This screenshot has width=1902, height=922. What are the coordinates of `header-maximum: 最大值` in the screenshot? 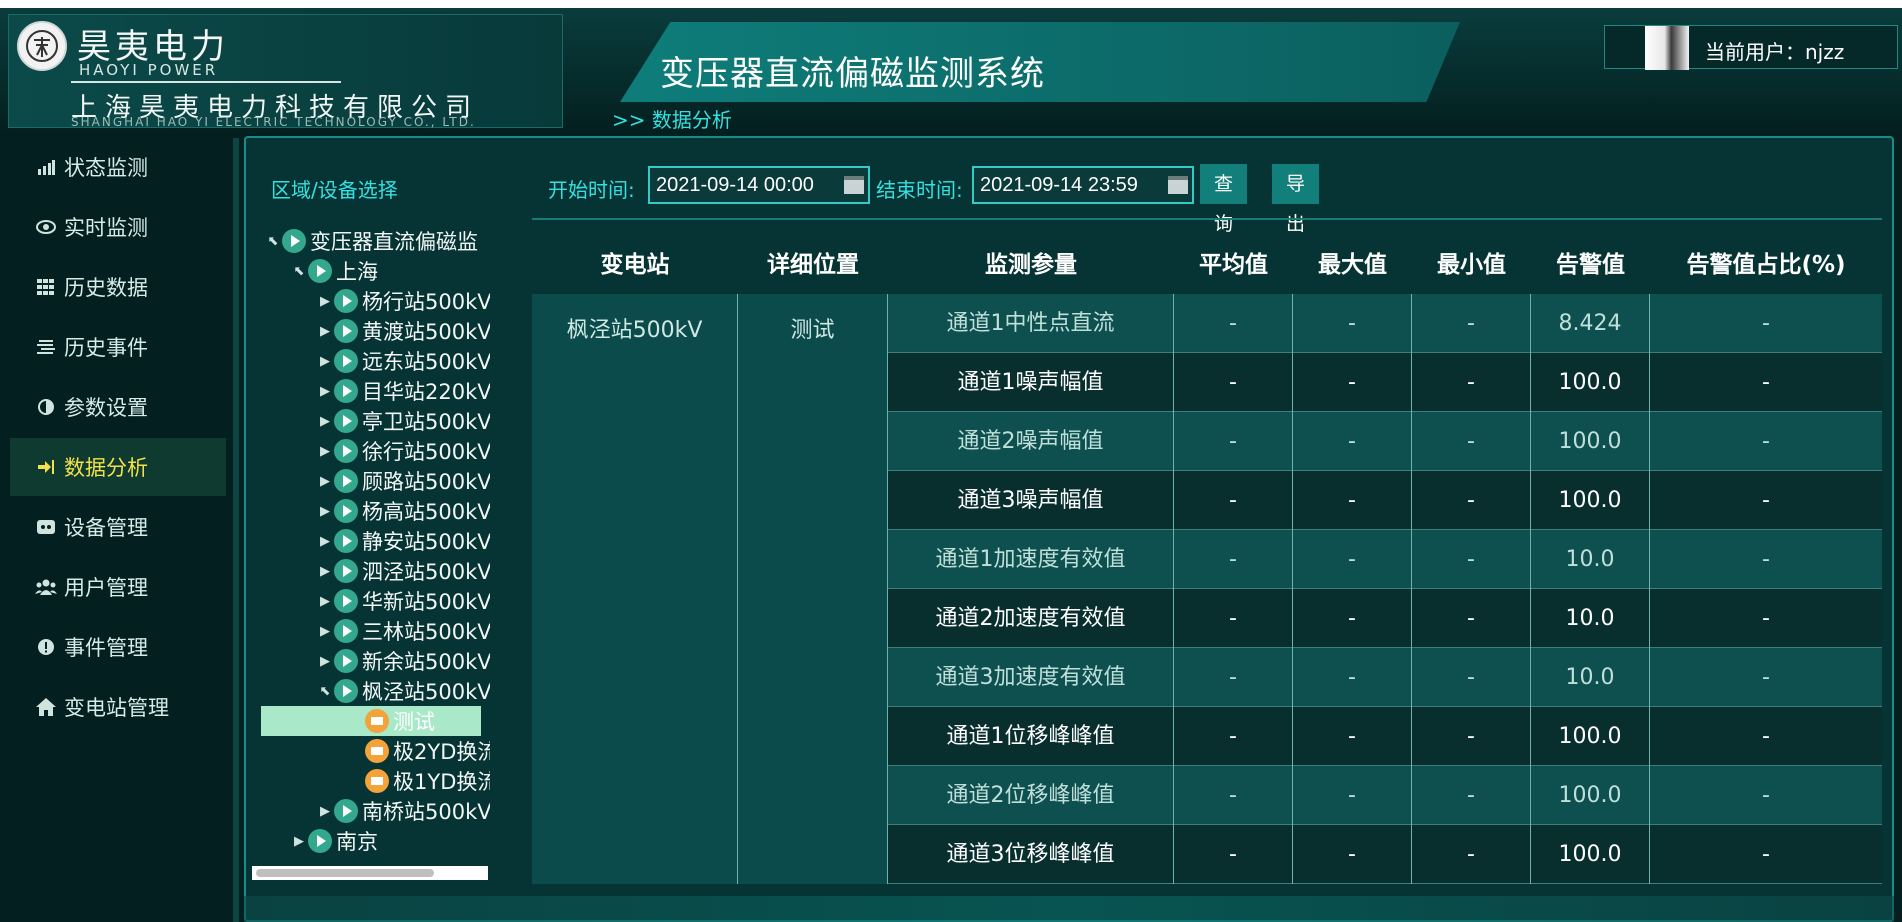 It's located at (1352, 265).